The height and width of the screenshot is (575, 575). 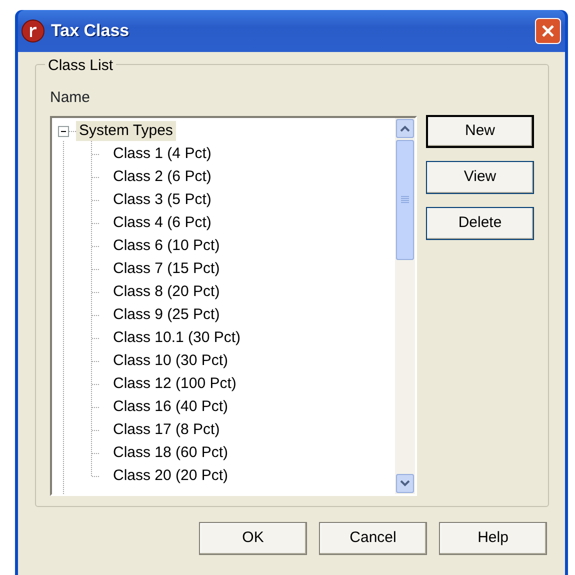 What do you see at coordinates (171, 361) in the screenshot?
I see `tree-node: Class 10 (30 Pct)` at bounding box center [171, 361].